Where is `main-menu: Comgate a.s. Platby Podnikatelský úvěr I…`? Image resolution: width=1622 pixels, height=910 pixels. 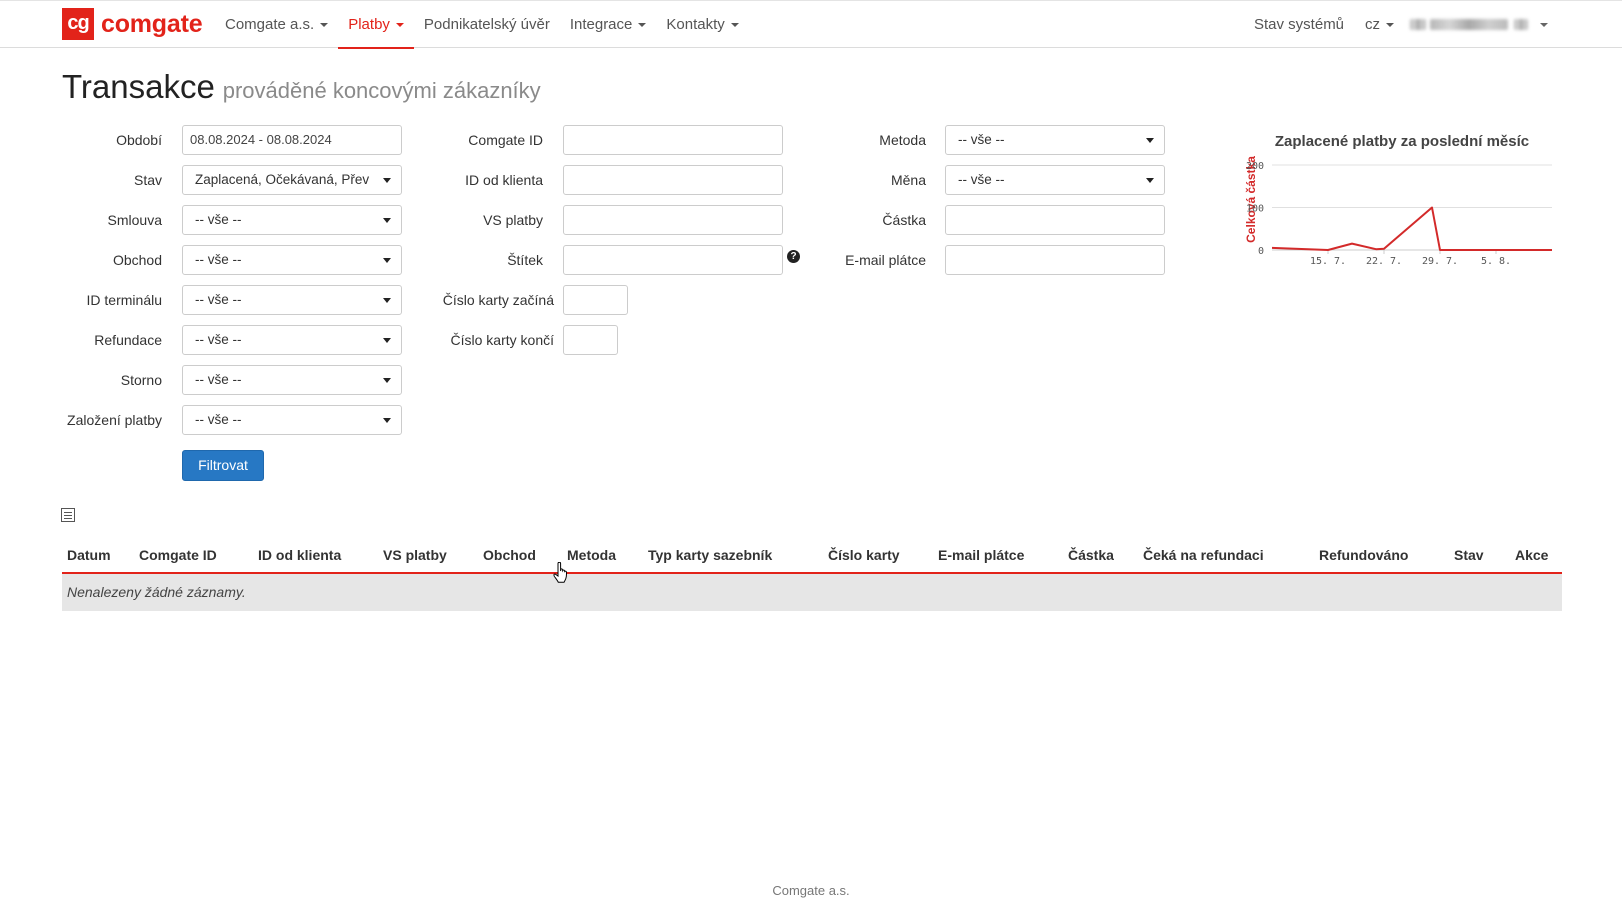
main-menu: Comgate a.s. Platby Podnikatelský úvěr I… is located at coordinates (482, 25).